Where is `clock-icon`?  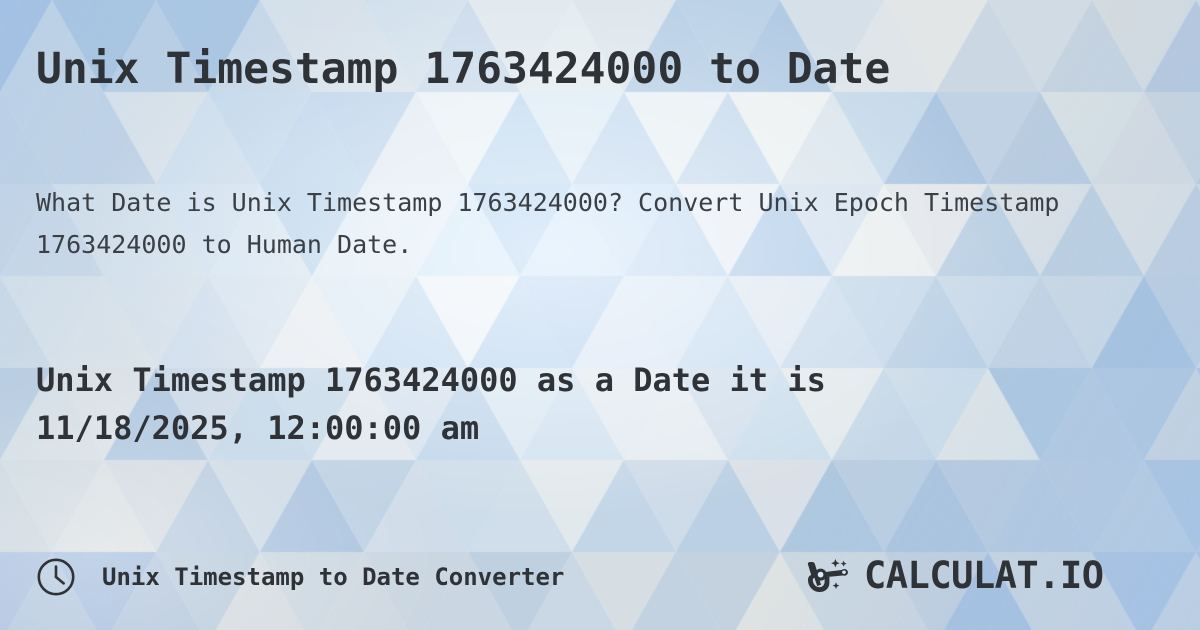 clock-icon is located at coordinates (56, 577).